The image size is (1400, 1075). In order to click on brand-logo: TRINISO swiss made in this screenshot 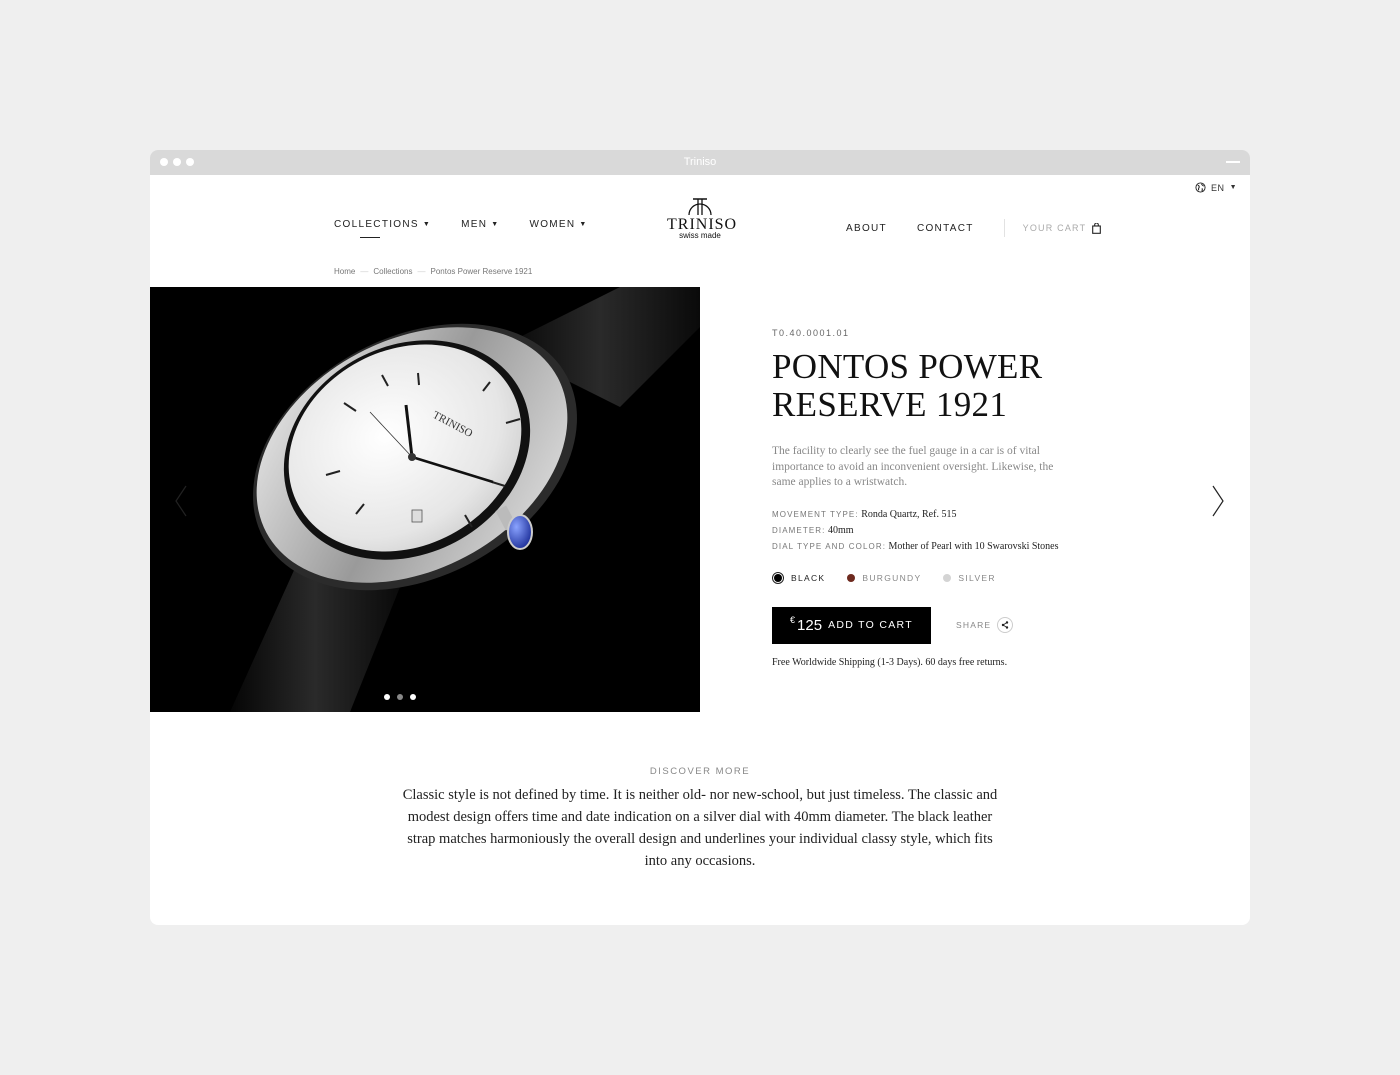, I will do `click(701, 216)`.